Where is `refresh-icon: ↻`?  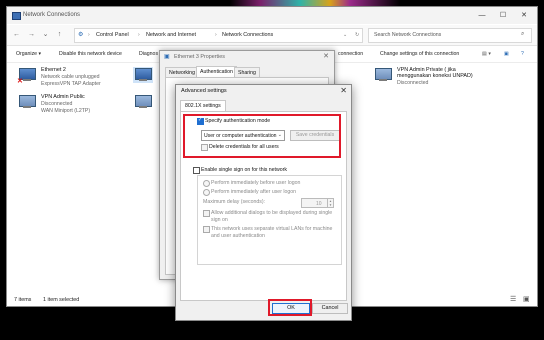
refresh-icon: ↻ is located at coordinates (357, 35).